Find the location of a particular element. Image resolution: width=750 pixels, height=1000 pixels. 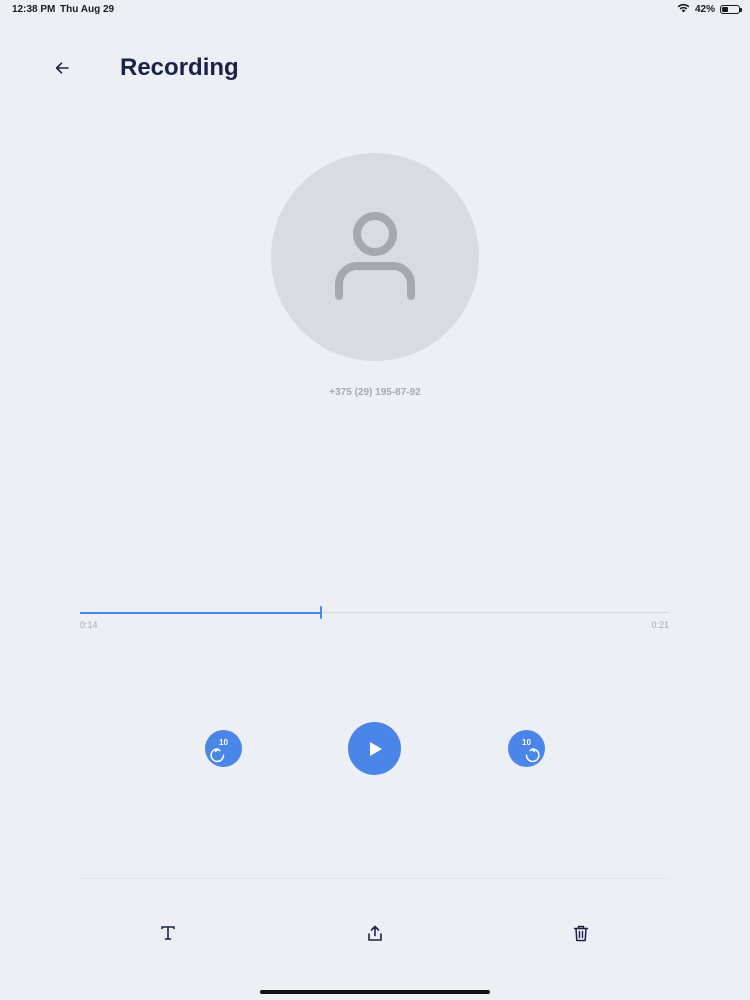

share-icon is located at coordinates (375, 933).